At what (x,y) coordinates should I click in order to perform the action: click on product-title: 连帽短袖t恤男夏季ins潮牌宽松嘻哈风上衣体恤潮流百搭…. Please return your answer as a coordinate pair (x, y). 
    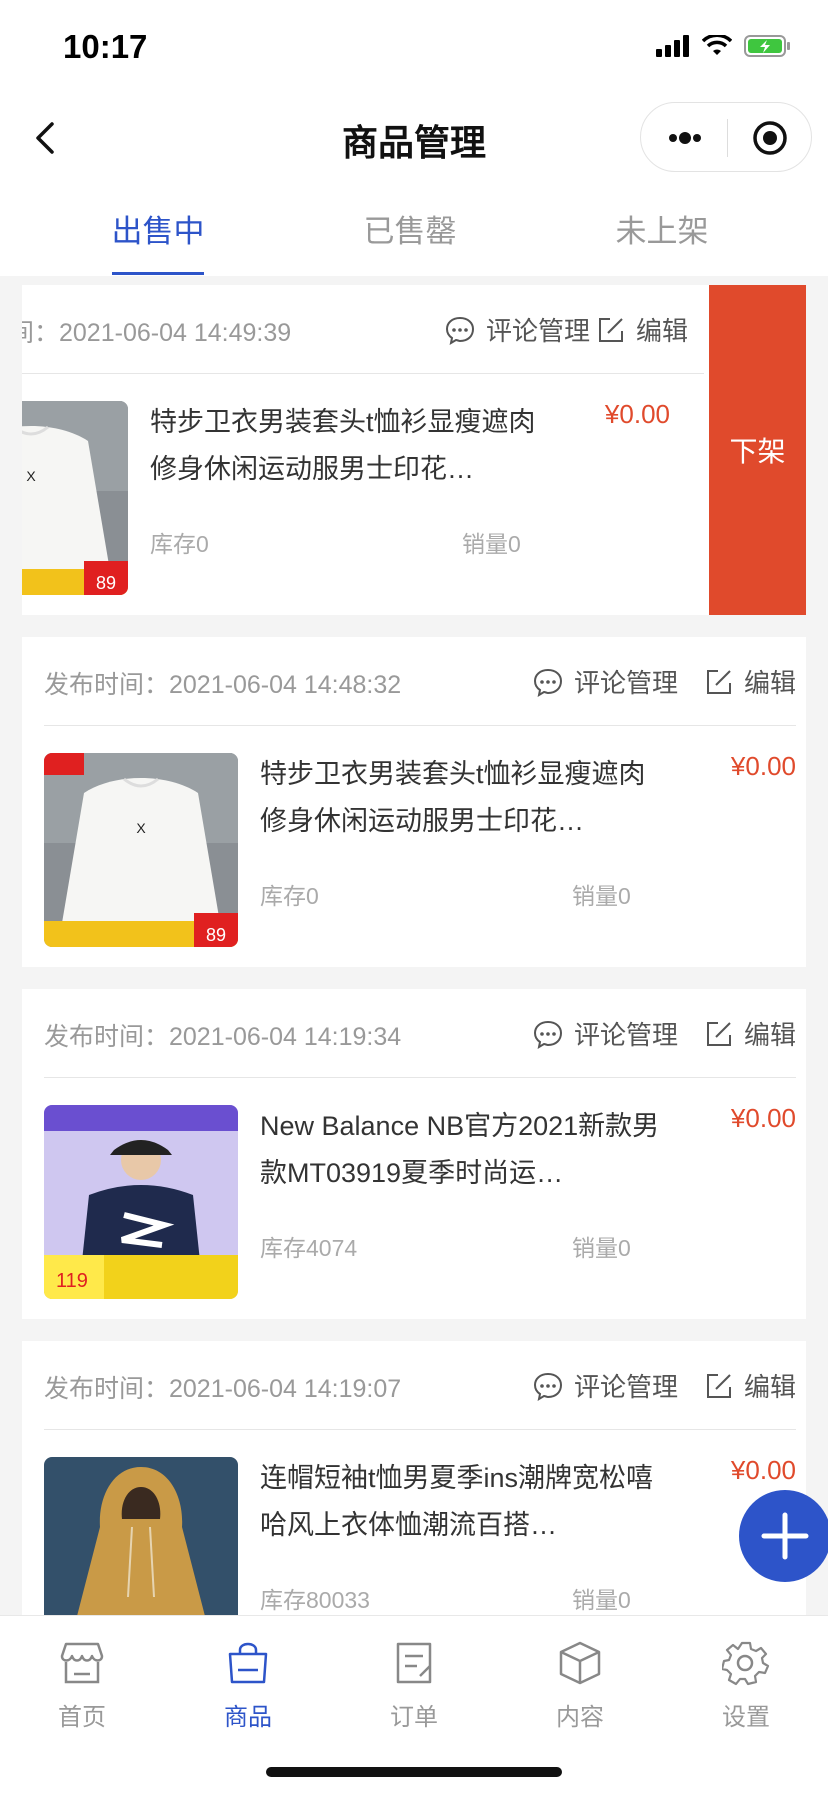
    Looking at the image, I should click on (457, 1501).